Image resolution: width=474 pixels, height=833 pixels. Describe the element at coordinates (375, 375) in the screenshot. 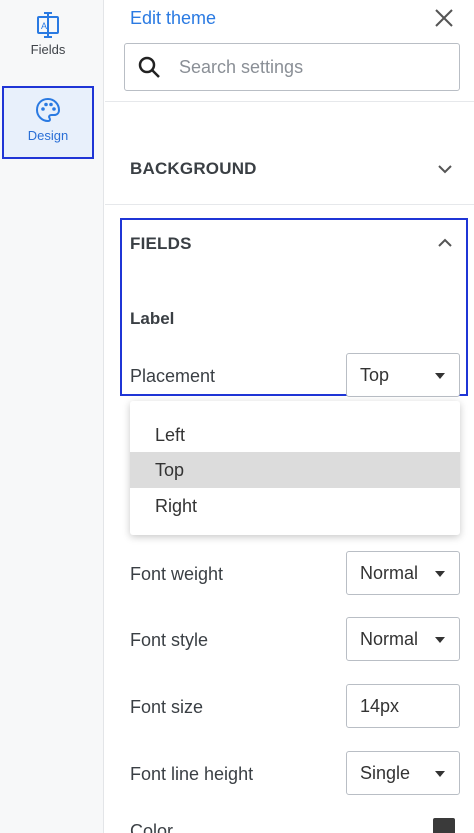

I see `placement-select-value: Top` at that location.